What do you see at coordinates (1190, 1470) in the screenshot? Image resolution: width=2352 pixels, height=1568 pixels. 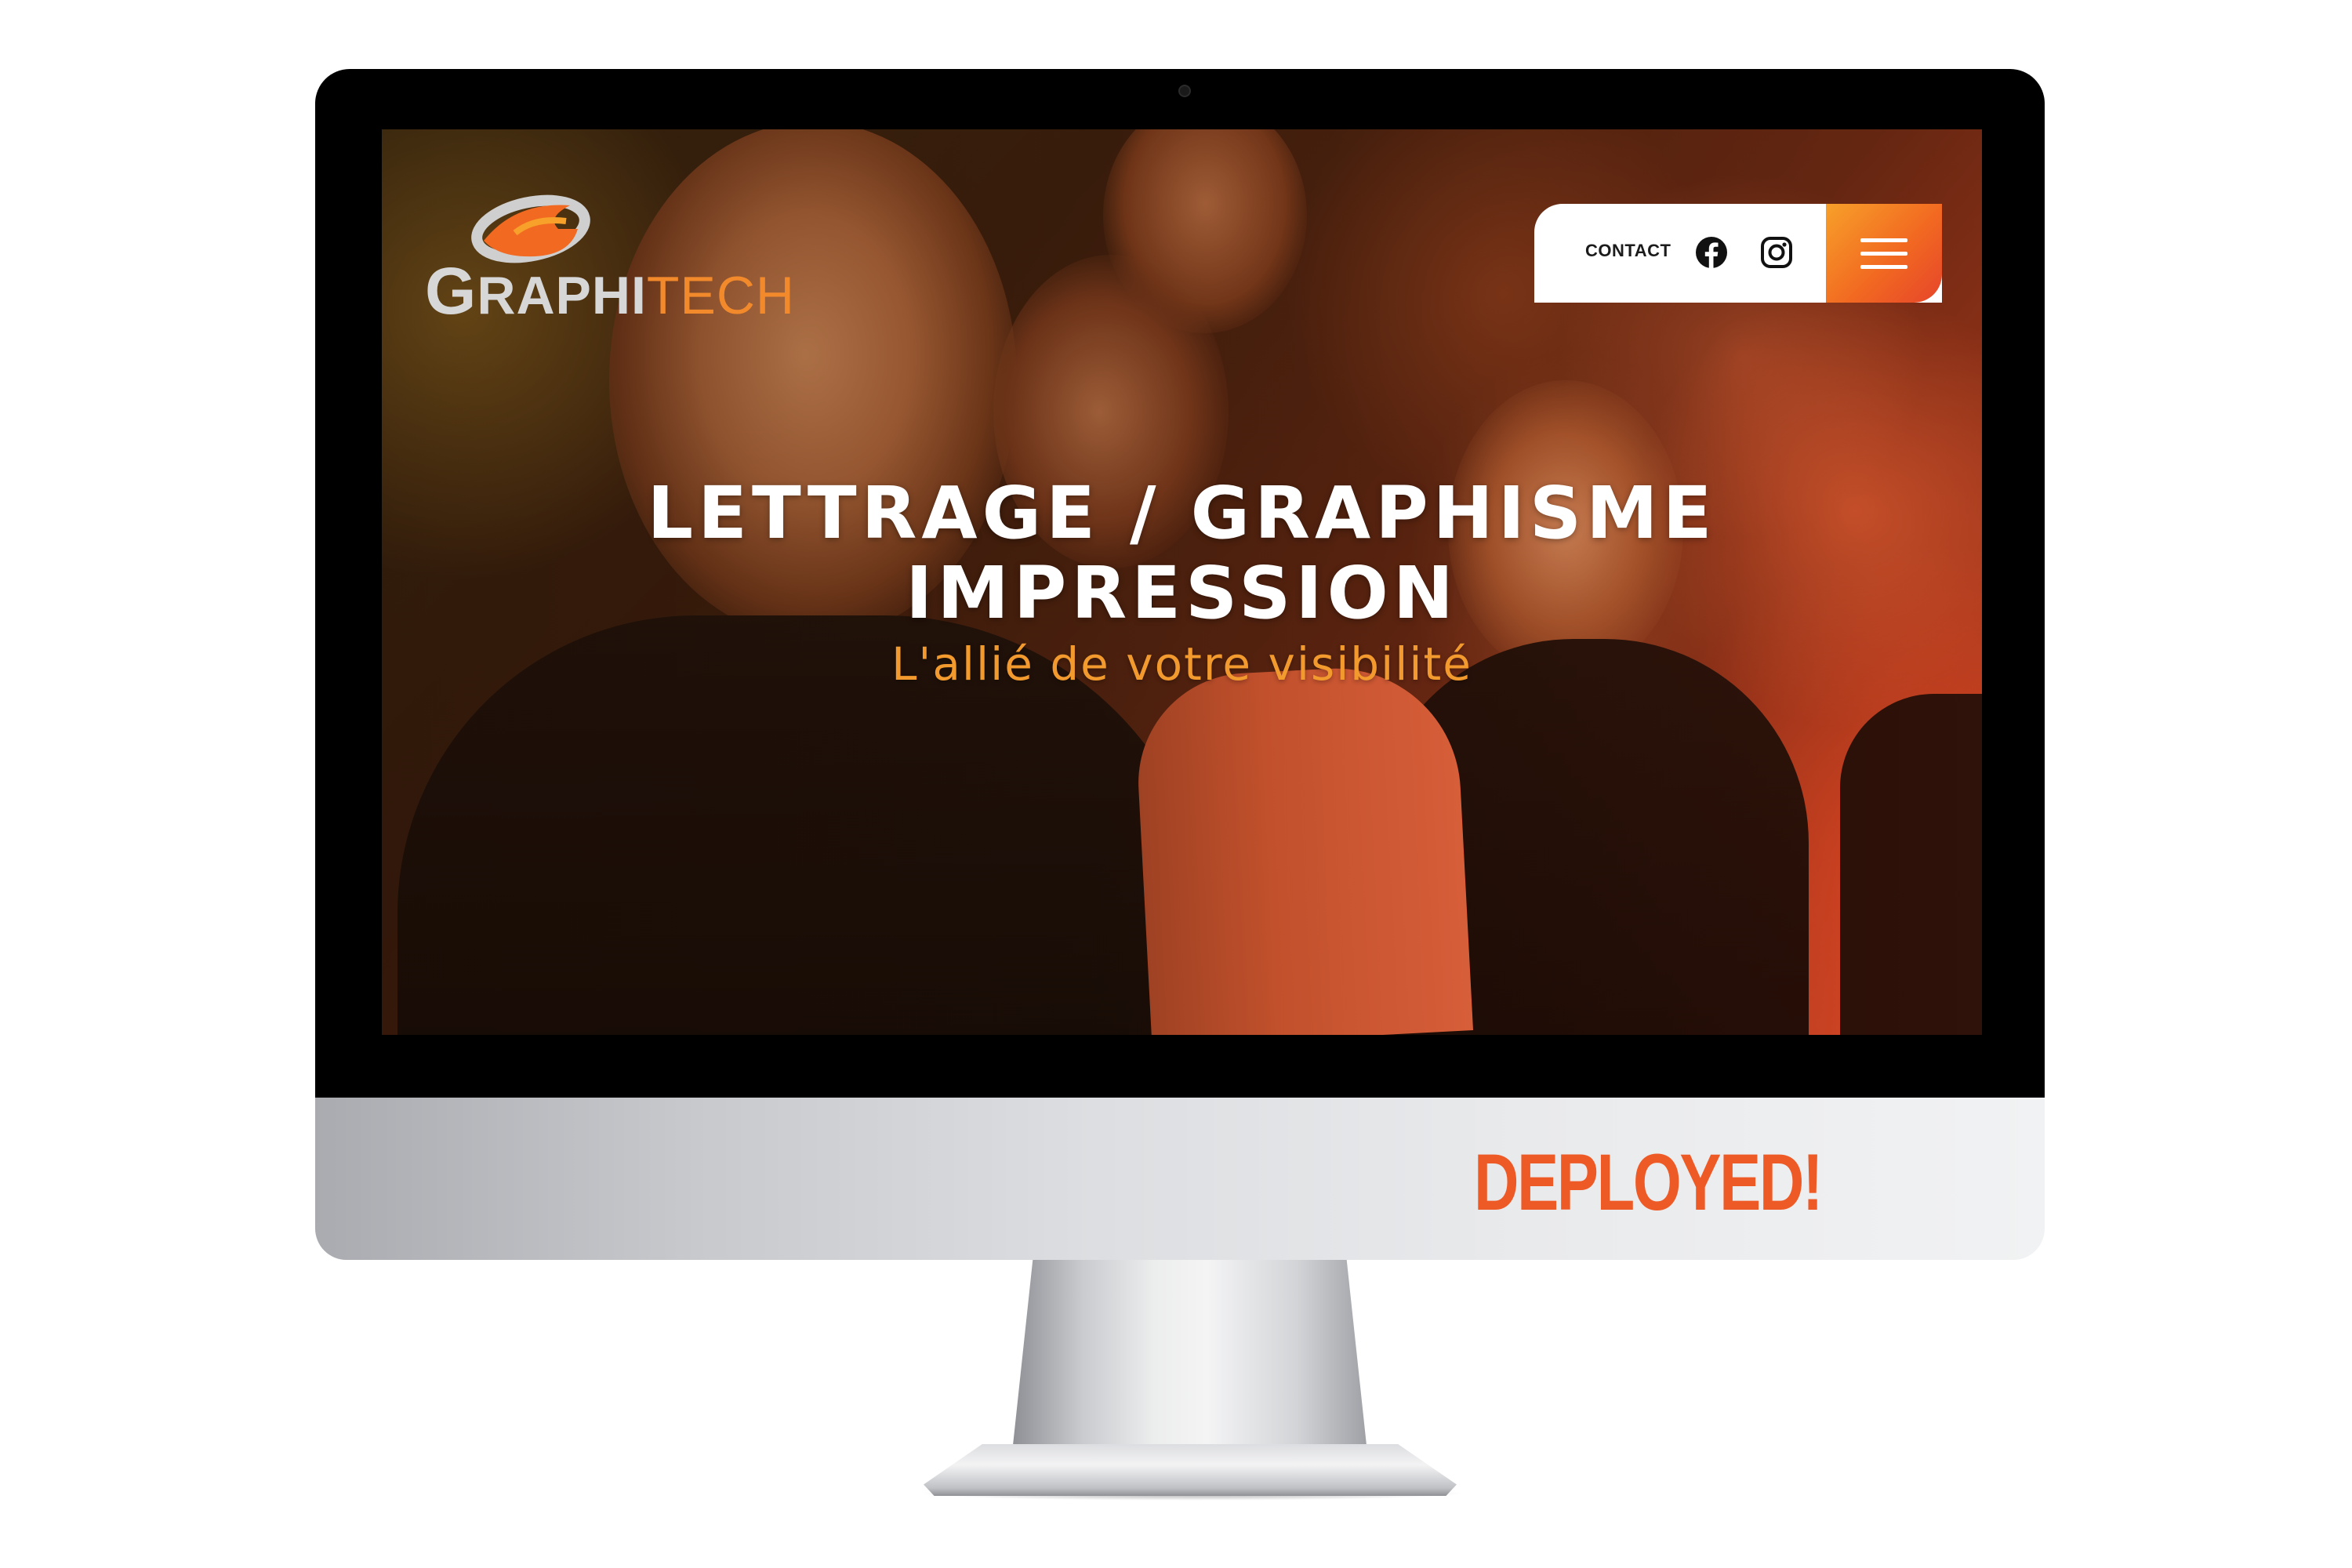 I see `monitor-stand-base` at bounding box center [1190, 1470].